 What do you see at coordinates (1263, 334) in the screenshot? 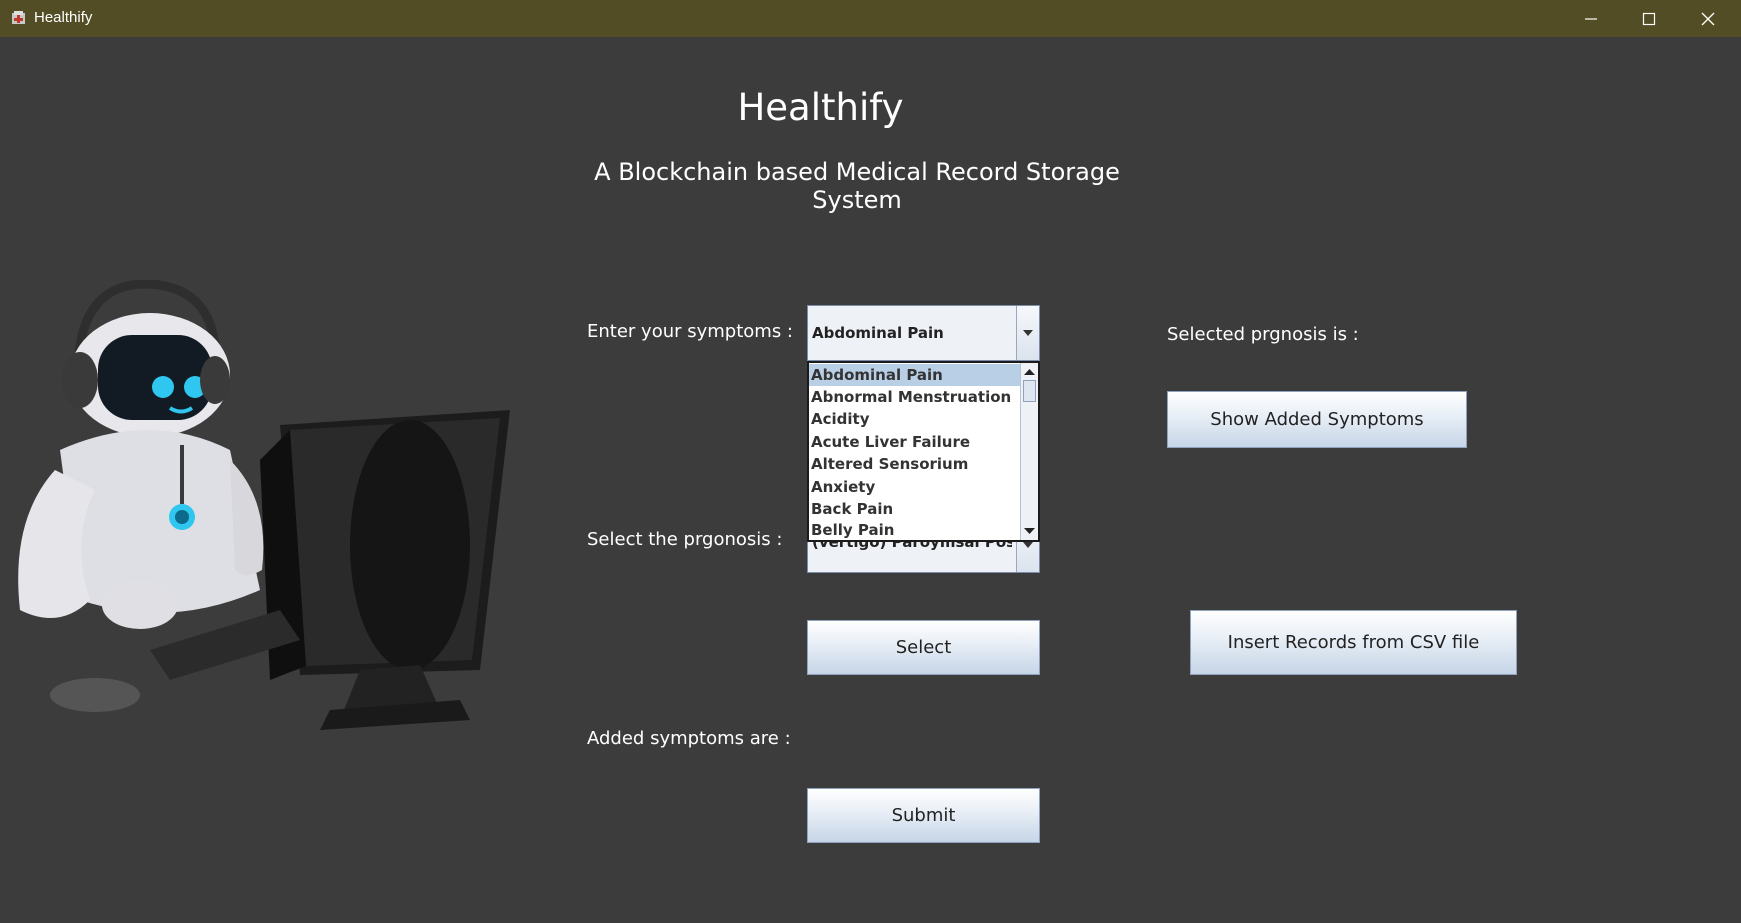
I see `selected-prognosis-label: Selected prgnosis is :` at bounding box center [1263, 334].